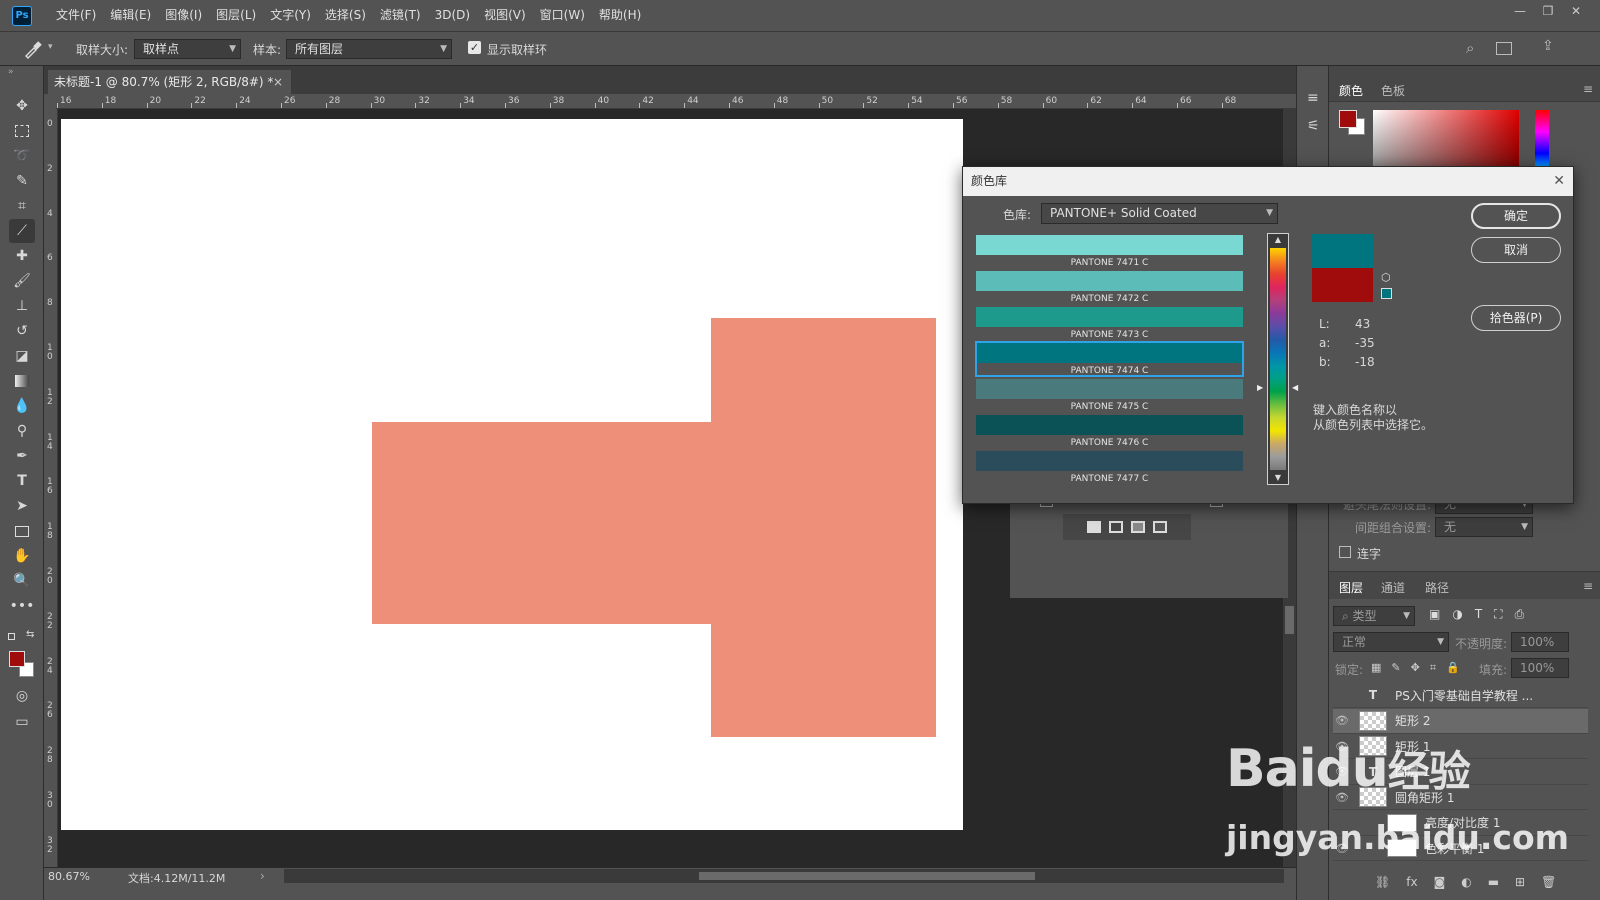 This screenshot has height=900, width=1600. Describe the element at coordinates (22, 431) in the screenshot. I see `dodge-tool-icon: ⚲` at that location.